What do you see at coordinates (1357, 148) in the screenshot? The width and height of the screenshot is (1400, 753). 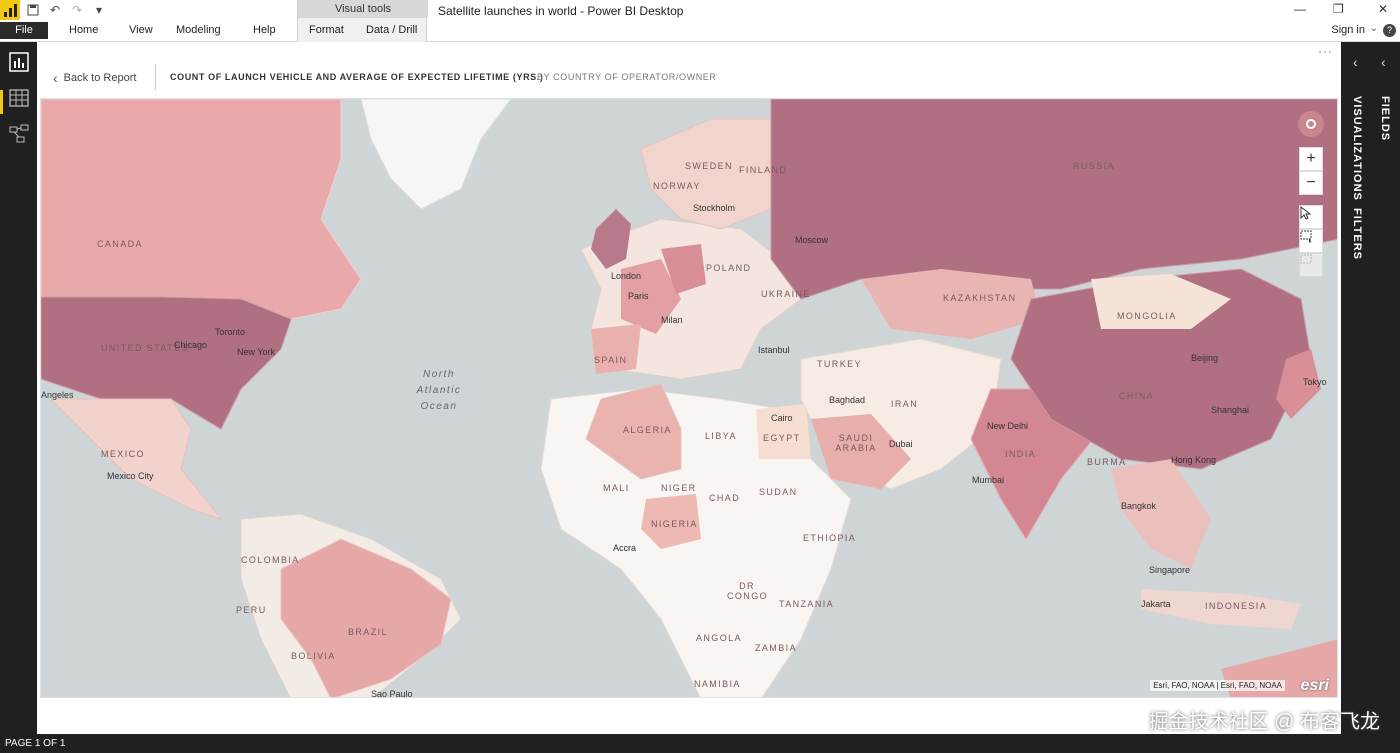 I see `visualizations-pane-tab: VISUALIZATIONS` at bounding box center [1357, 148].